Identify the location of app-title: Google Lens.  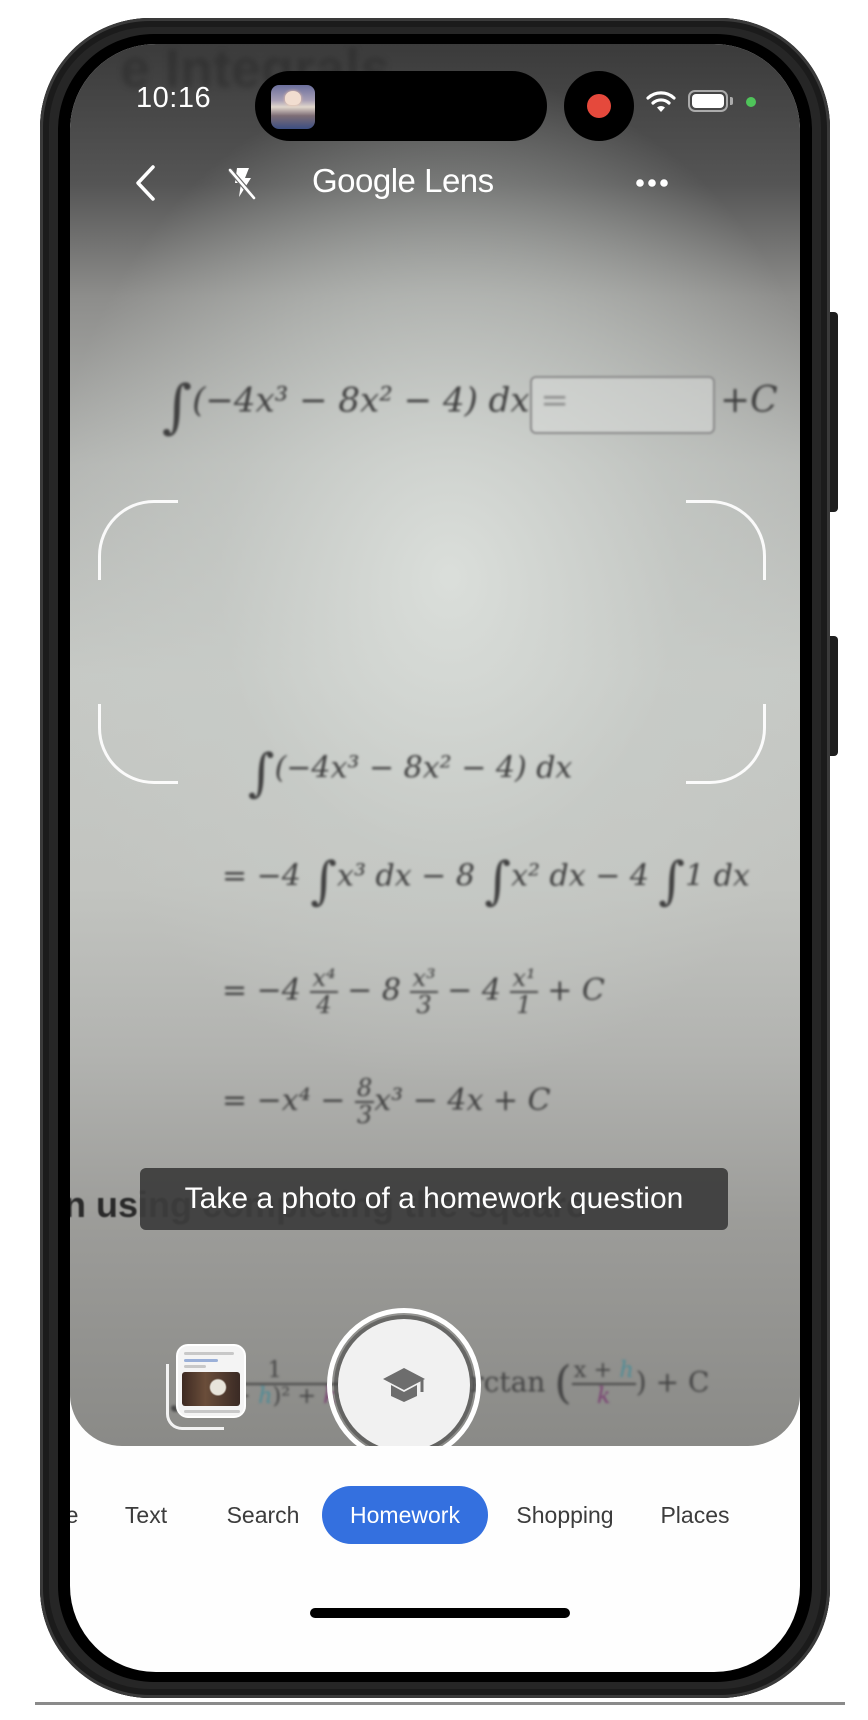
(403, 180).